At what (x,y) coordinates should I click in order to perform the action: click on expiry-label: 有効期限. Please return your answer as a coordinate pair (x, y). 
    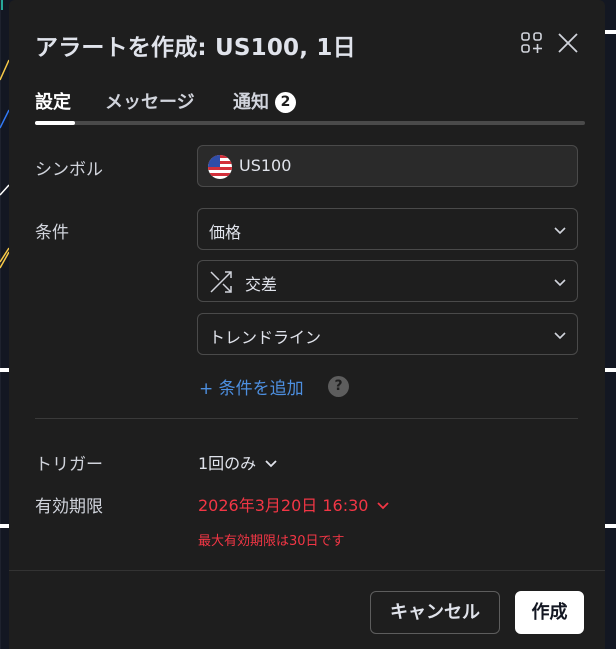
    Looking at the image, I should click on (69, 507).